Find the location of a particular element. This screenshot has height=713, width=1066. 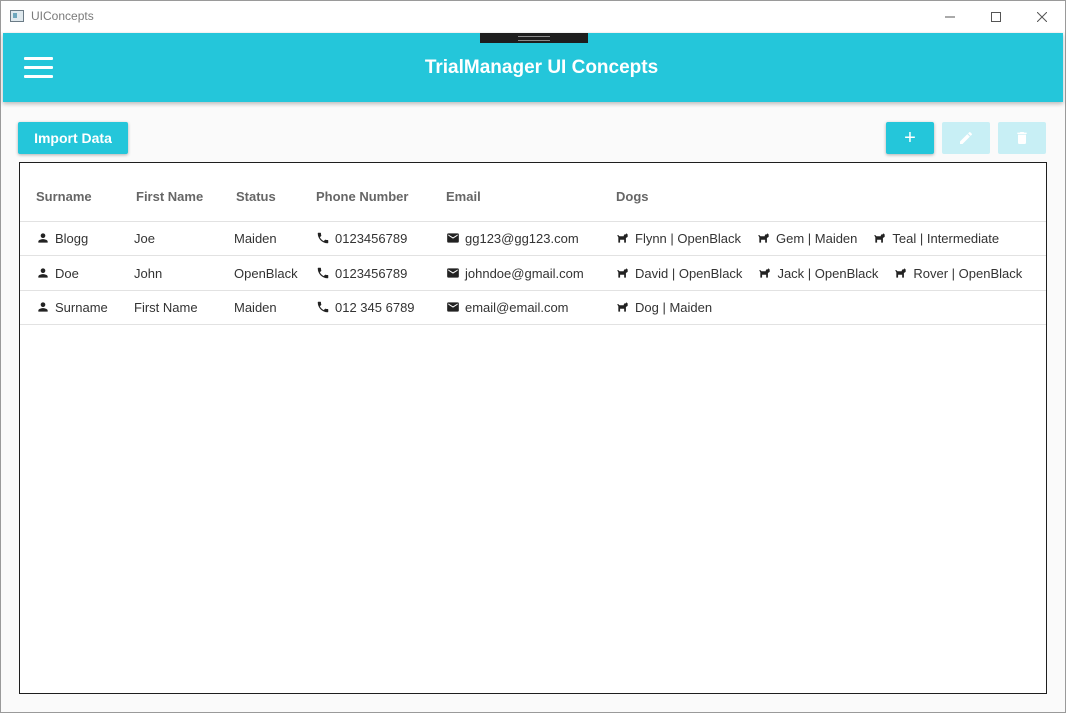

dog-label: Dog | Maiden is located at coordinates (674, 307).